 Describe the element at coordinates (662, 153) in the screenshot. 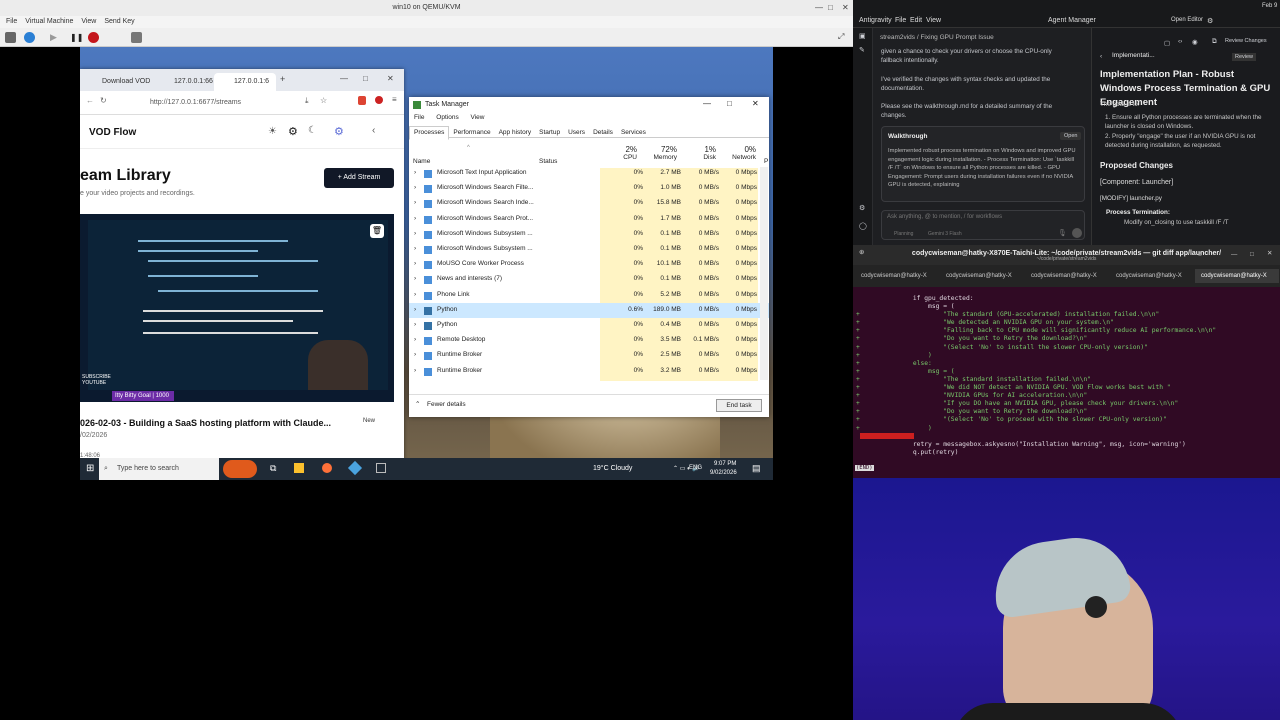

I see `col-memory: 72% Memory` at that location.